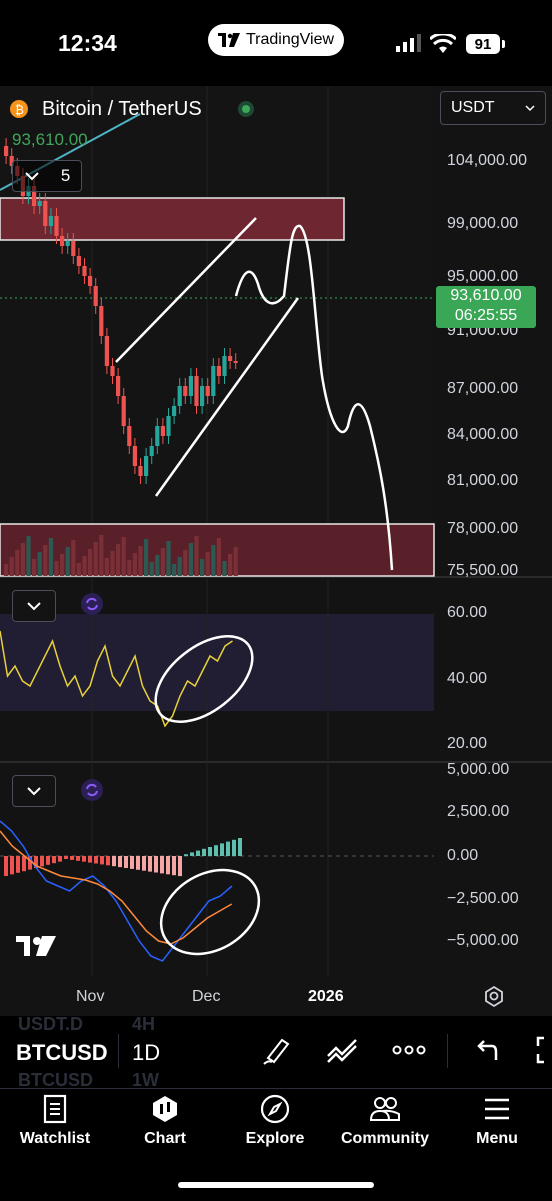  Describe the element at coordinates (483, 223) in the screenshot. I see `price-axis-label: 99,000.00` at that location.